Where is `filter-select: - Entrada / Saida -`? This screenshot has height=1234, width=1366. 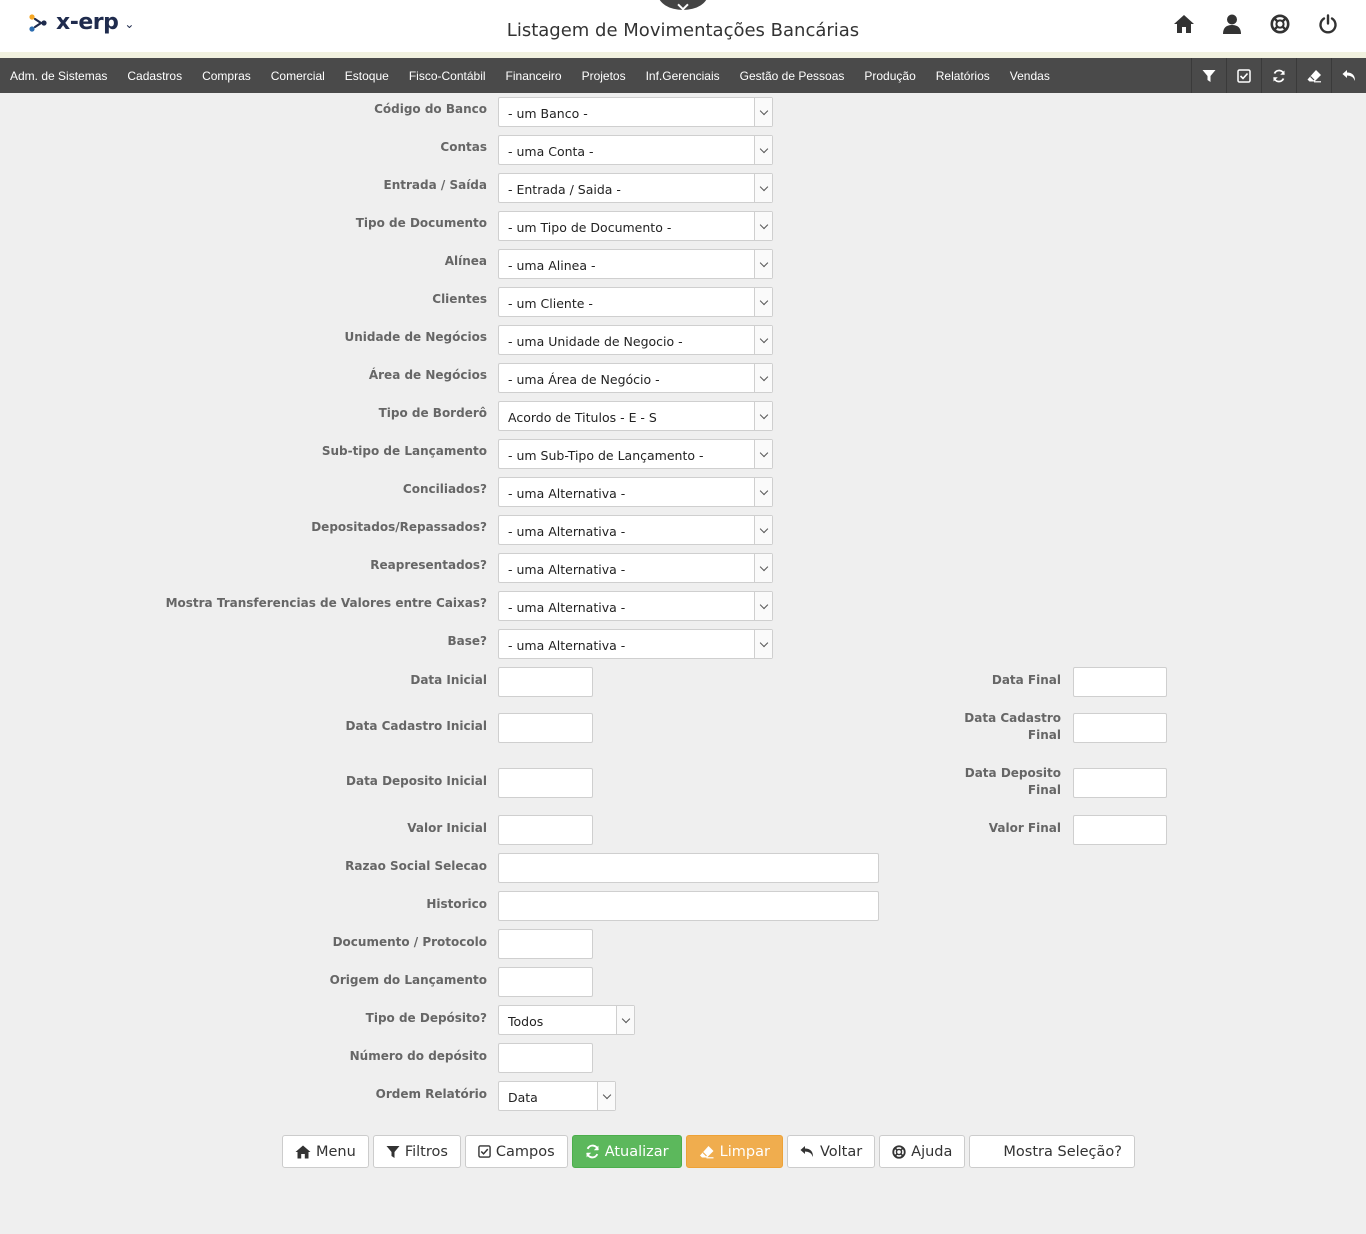
filter-select: - Entrada / Saida - is located at coordinates (635, 188).